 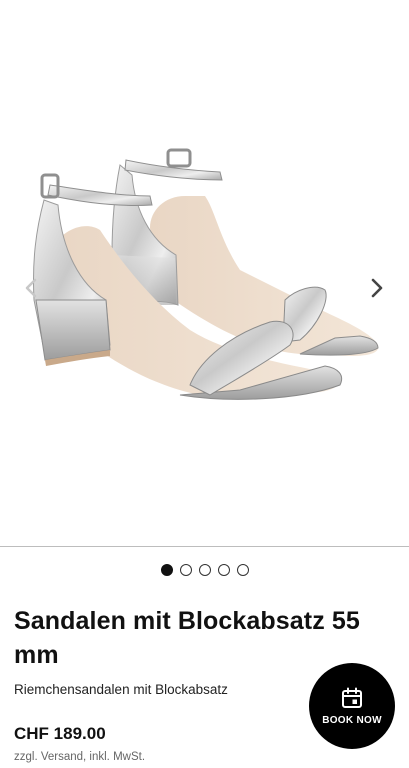 I want to click on book-now-label: BOOK NOW, so click(x=352, y=720).